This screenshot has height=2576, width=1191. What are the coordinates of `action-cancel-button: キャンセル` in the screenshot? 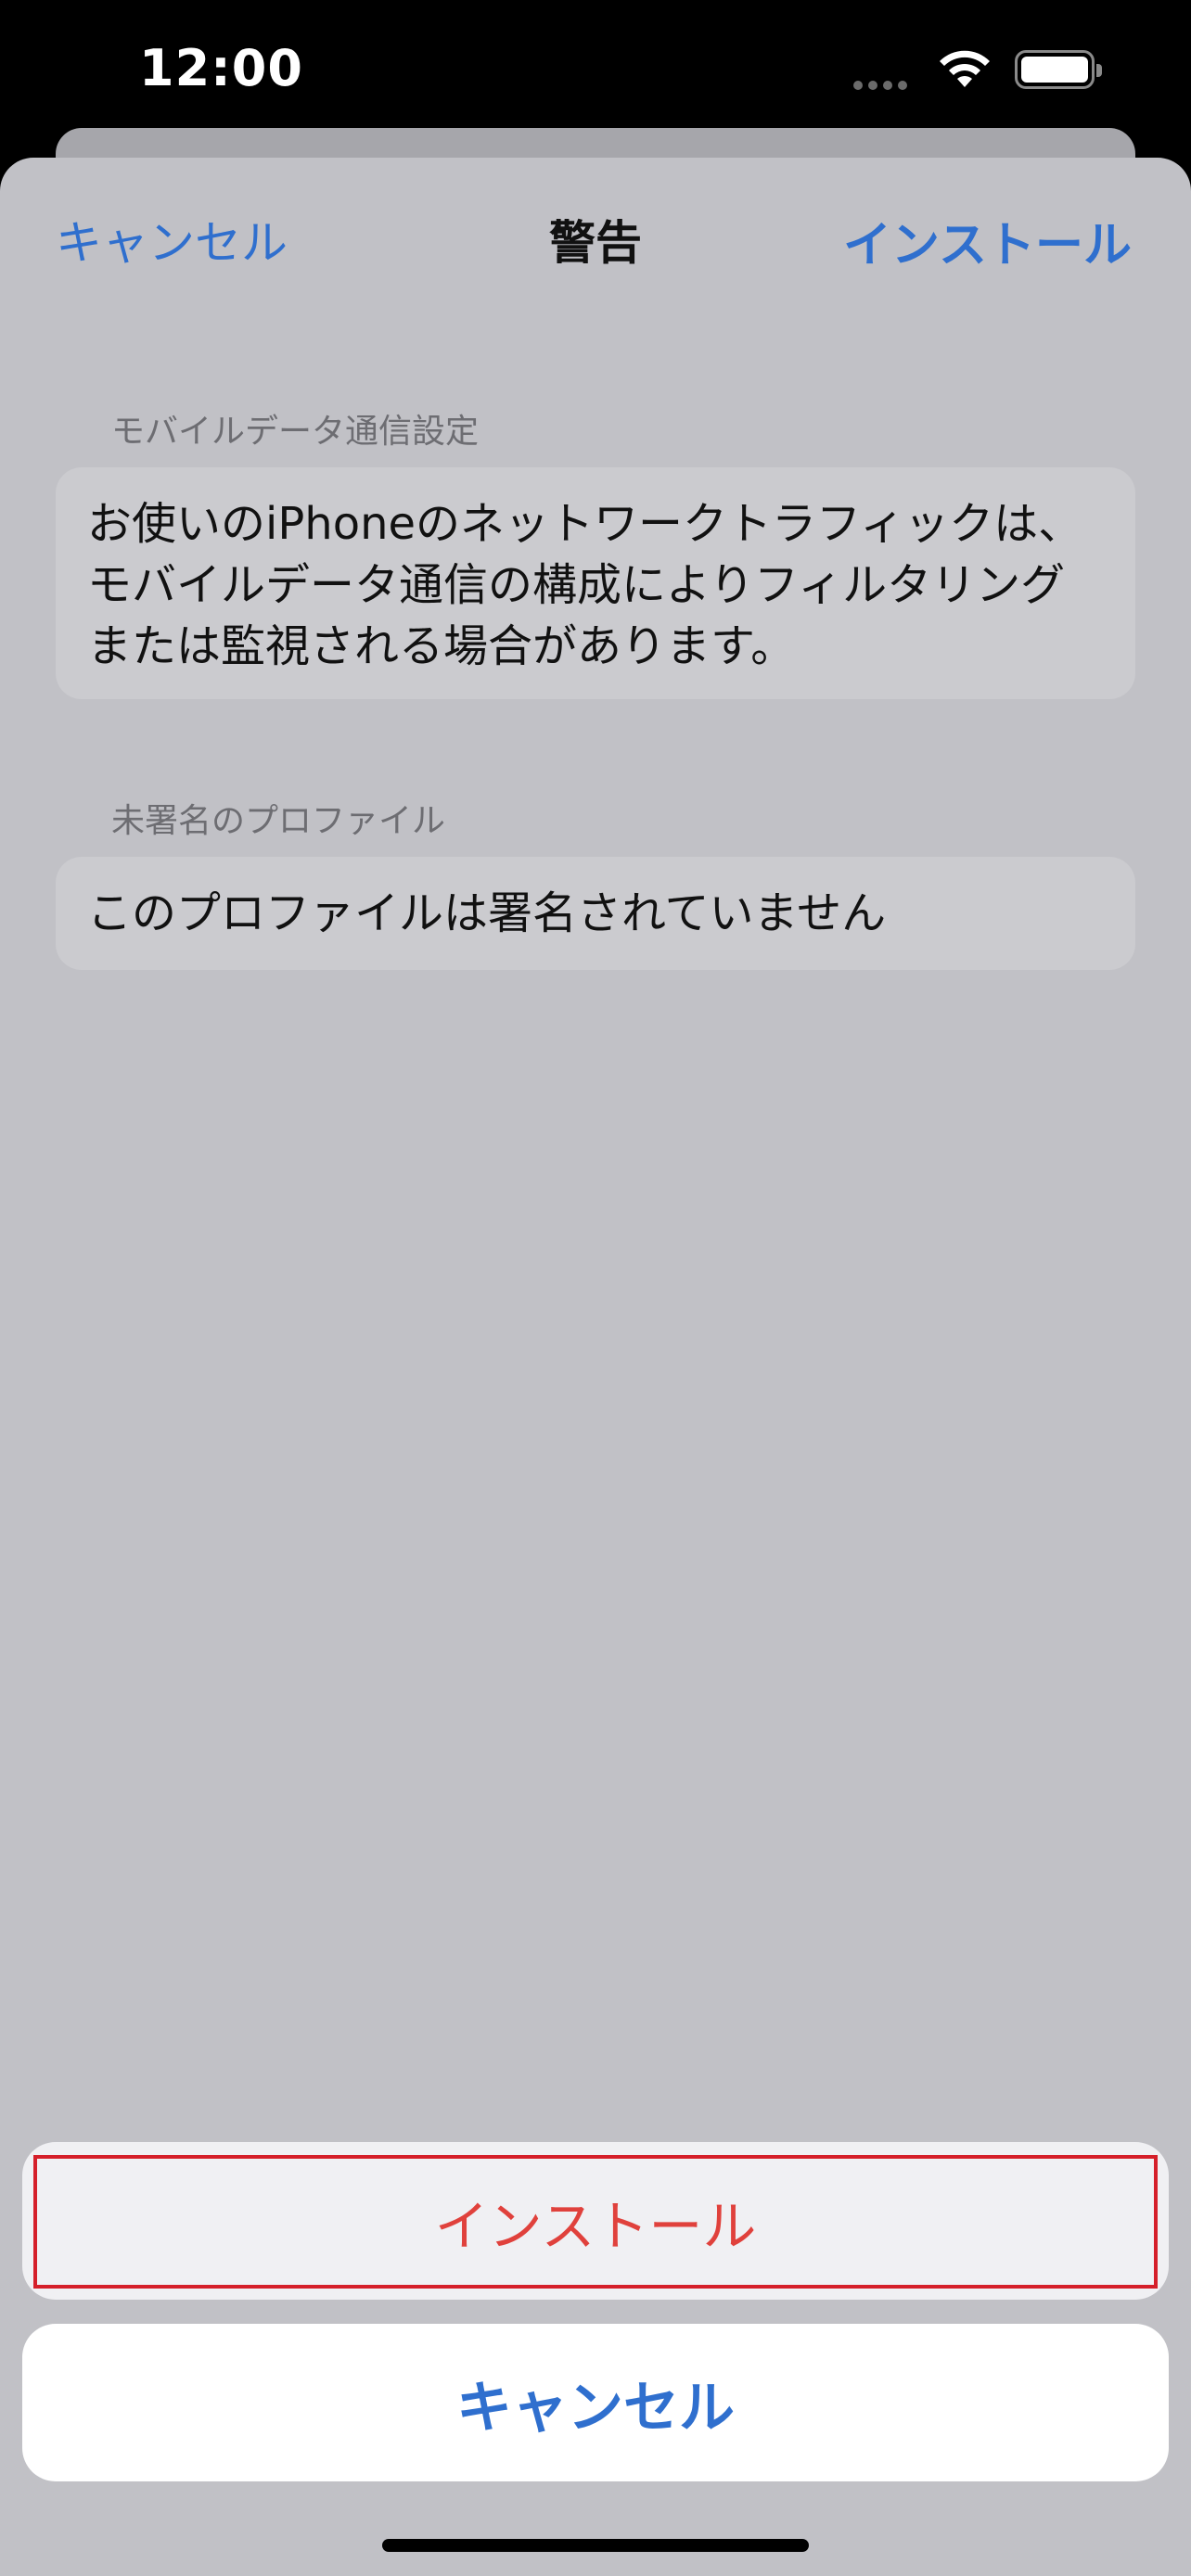 It's located at (595, 2402).